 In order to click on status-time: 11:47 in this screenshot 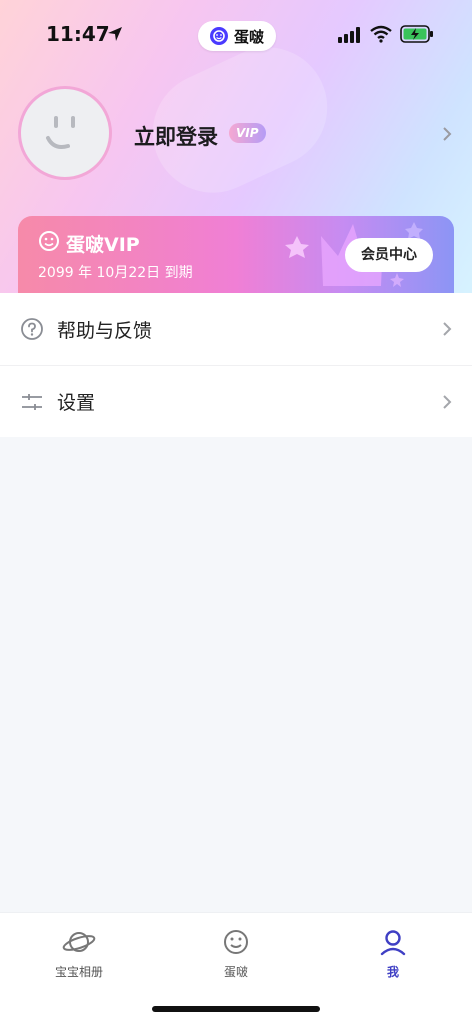, I will do `click(78, 34)`.